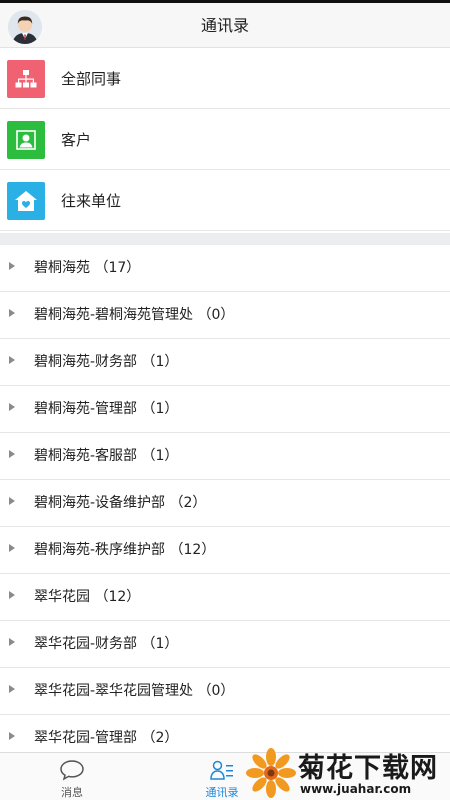  I want to click on list-item-label: 碧桐海苑-设备维护部 （2）, so click(120, 503).